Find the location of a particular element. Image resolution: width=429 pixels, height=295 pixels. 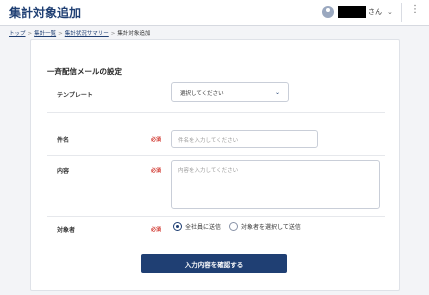

radio-selected-icon is located at coordinates (177, 226).